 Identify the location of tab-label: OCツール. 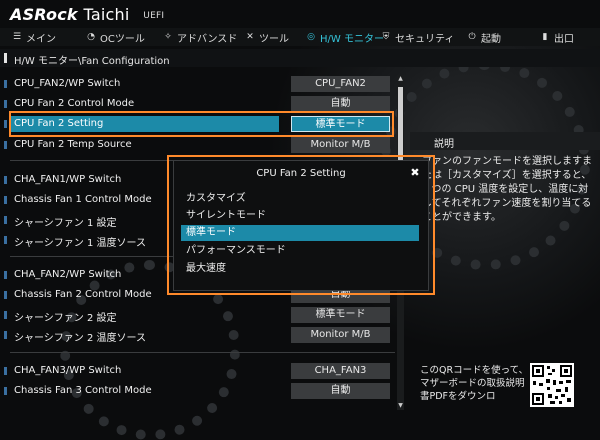
(122, 39).